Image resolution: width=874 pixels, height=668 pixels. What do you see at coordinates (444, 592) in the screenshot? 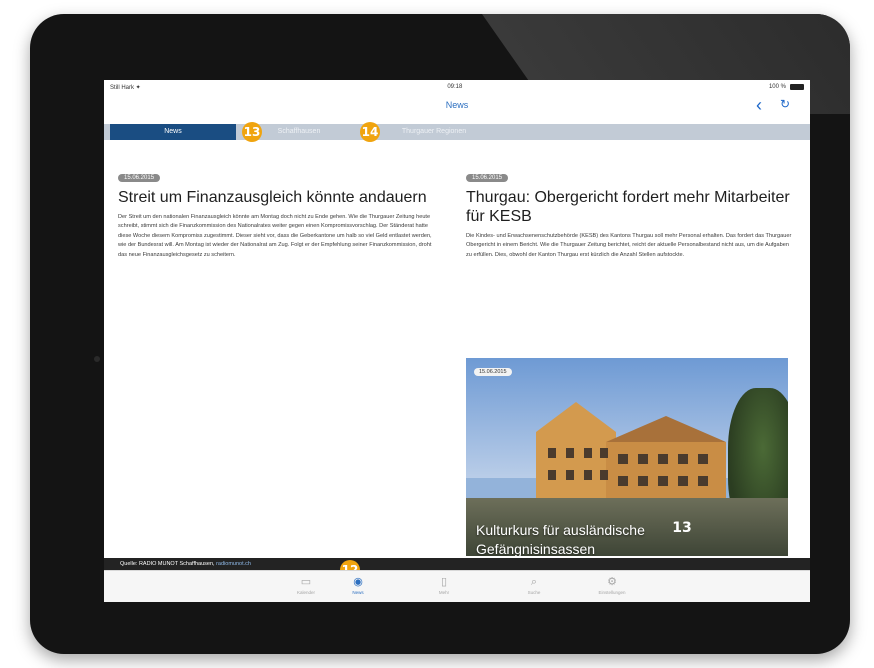
I see `bottom-tab-label: Mehr` at bounding box center [444, 592].